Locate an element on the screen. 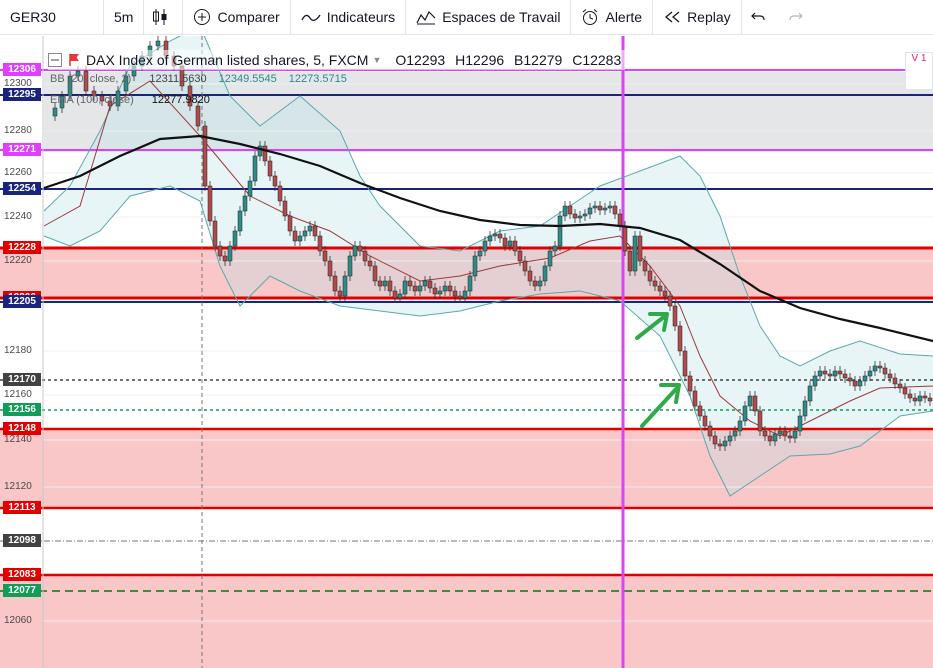 Image resolution: width=933 pixels, height=668 pixels. axis-tick-12120: 12120 is located at coordinates (18, 486).